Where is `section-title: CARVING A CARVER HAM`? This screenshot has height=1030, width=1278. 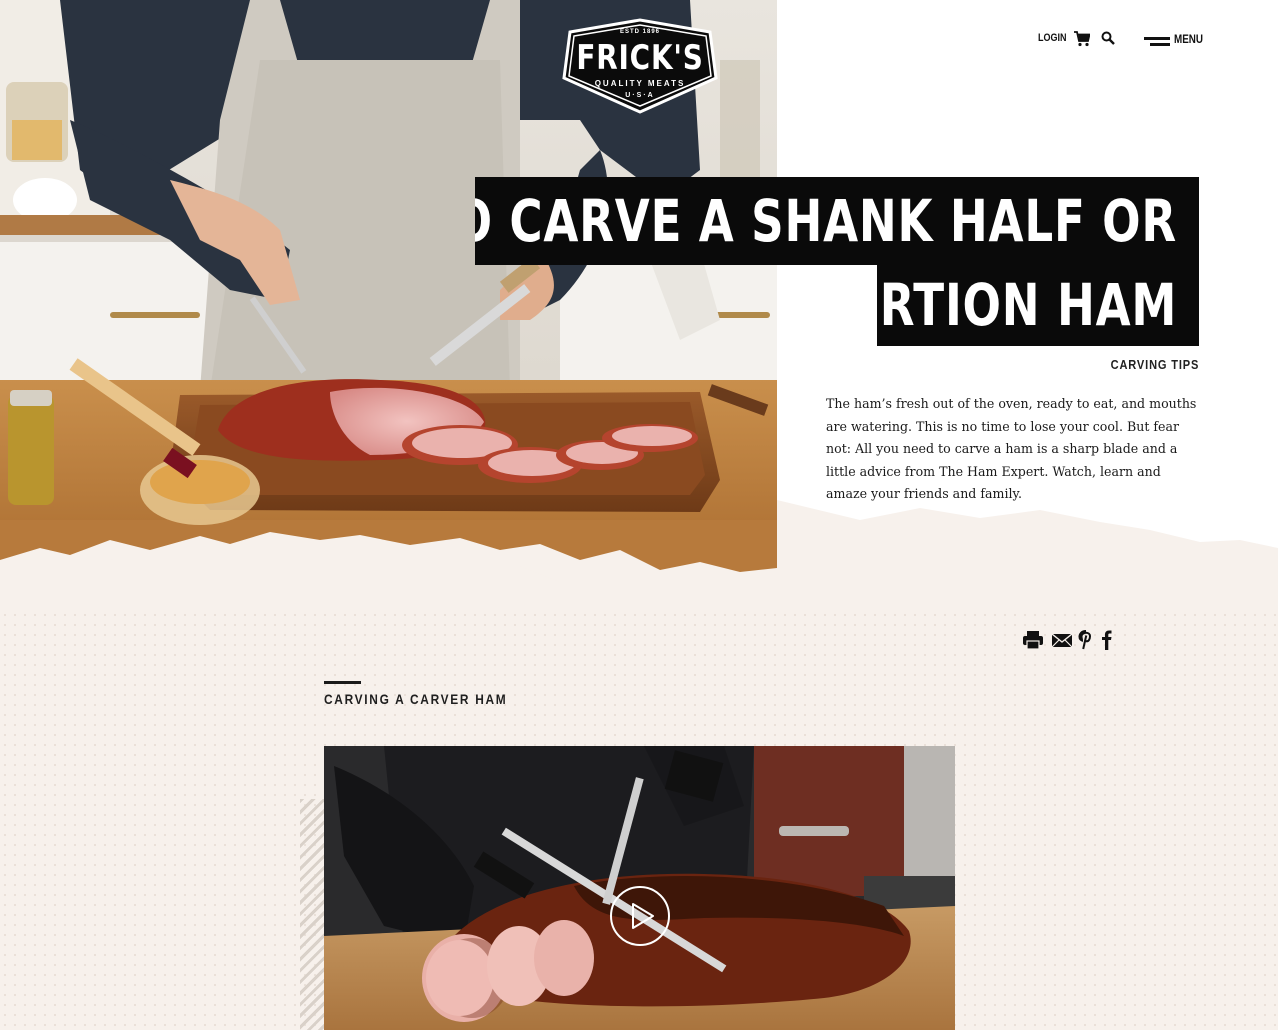 section-title: CARVING A CARVER HAM is located at coordinates (416, 699).